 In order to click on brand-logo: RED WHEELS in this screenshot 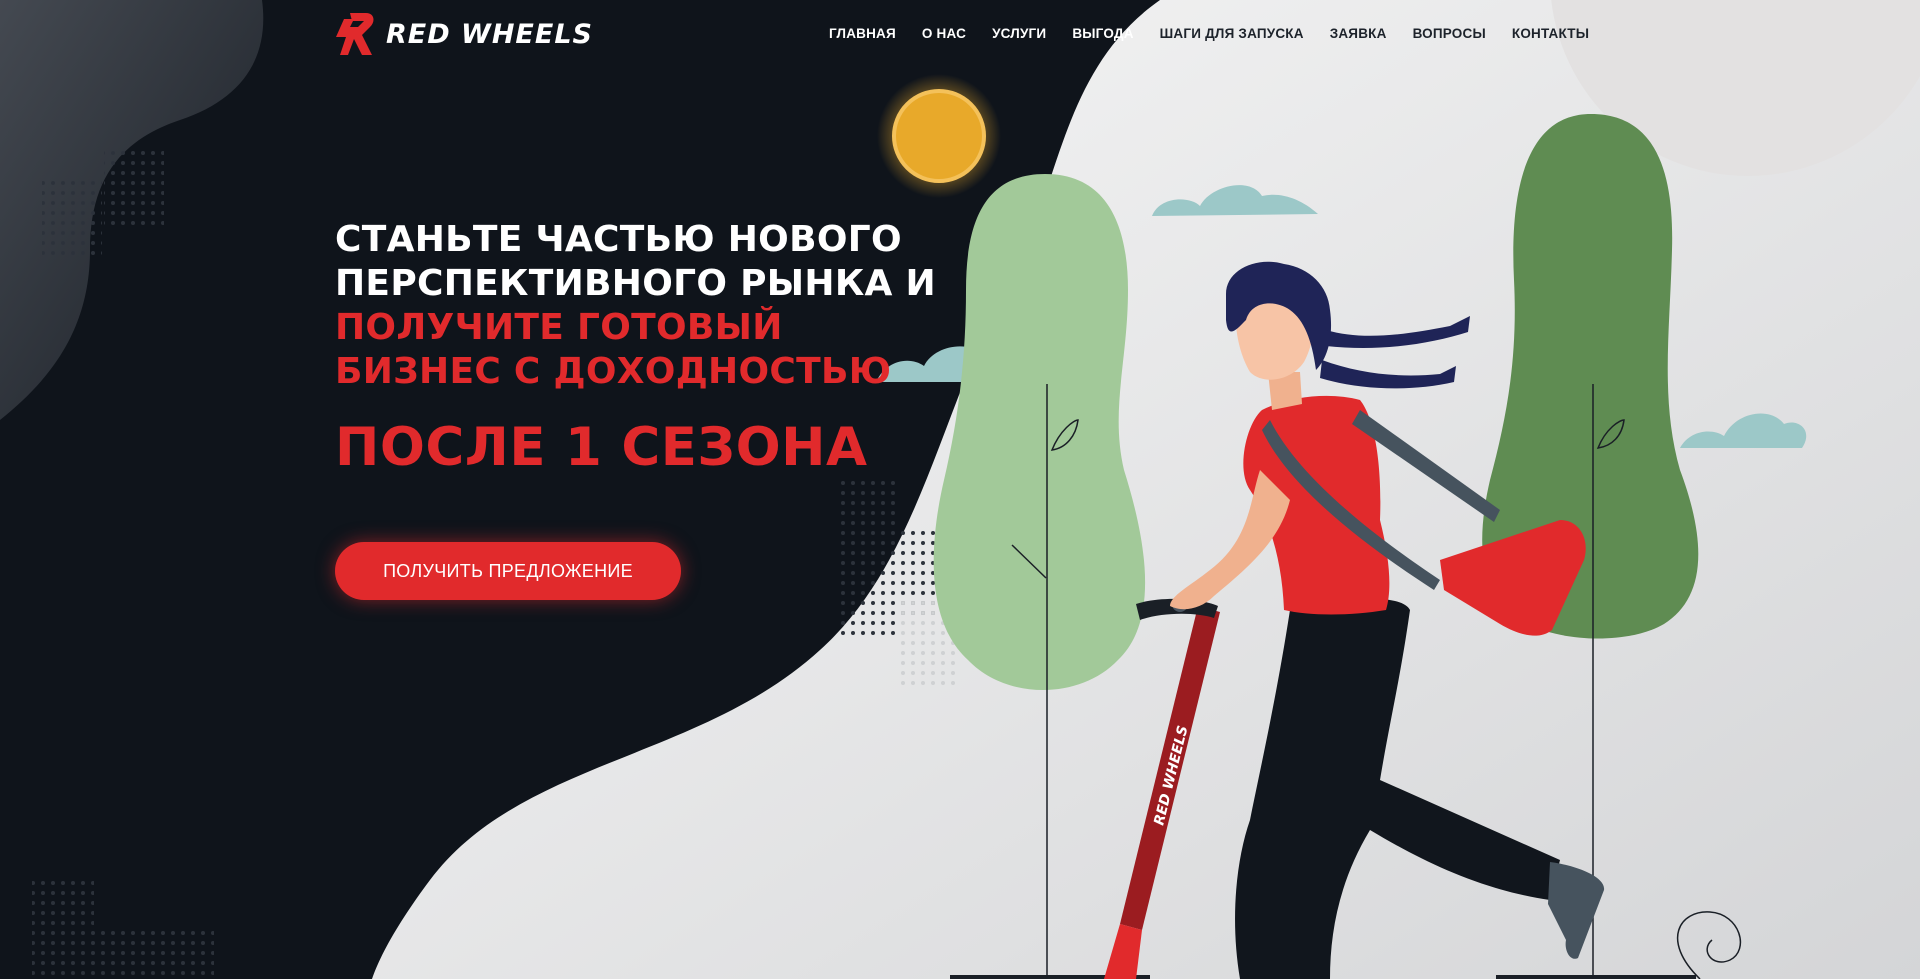, I will do `click(464, 34)`.